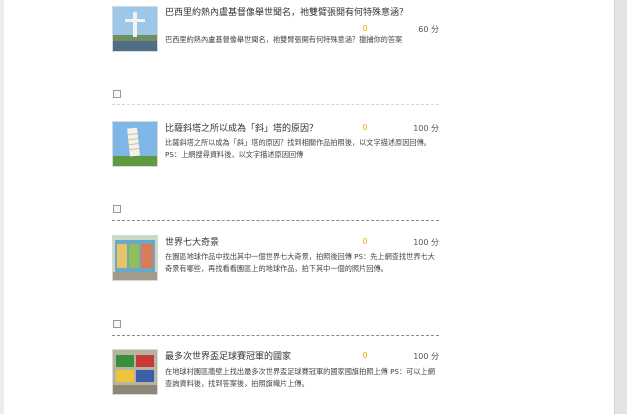 The image size is (627, 414). I want to click on christ-redeemer-image, so click(135, 29).